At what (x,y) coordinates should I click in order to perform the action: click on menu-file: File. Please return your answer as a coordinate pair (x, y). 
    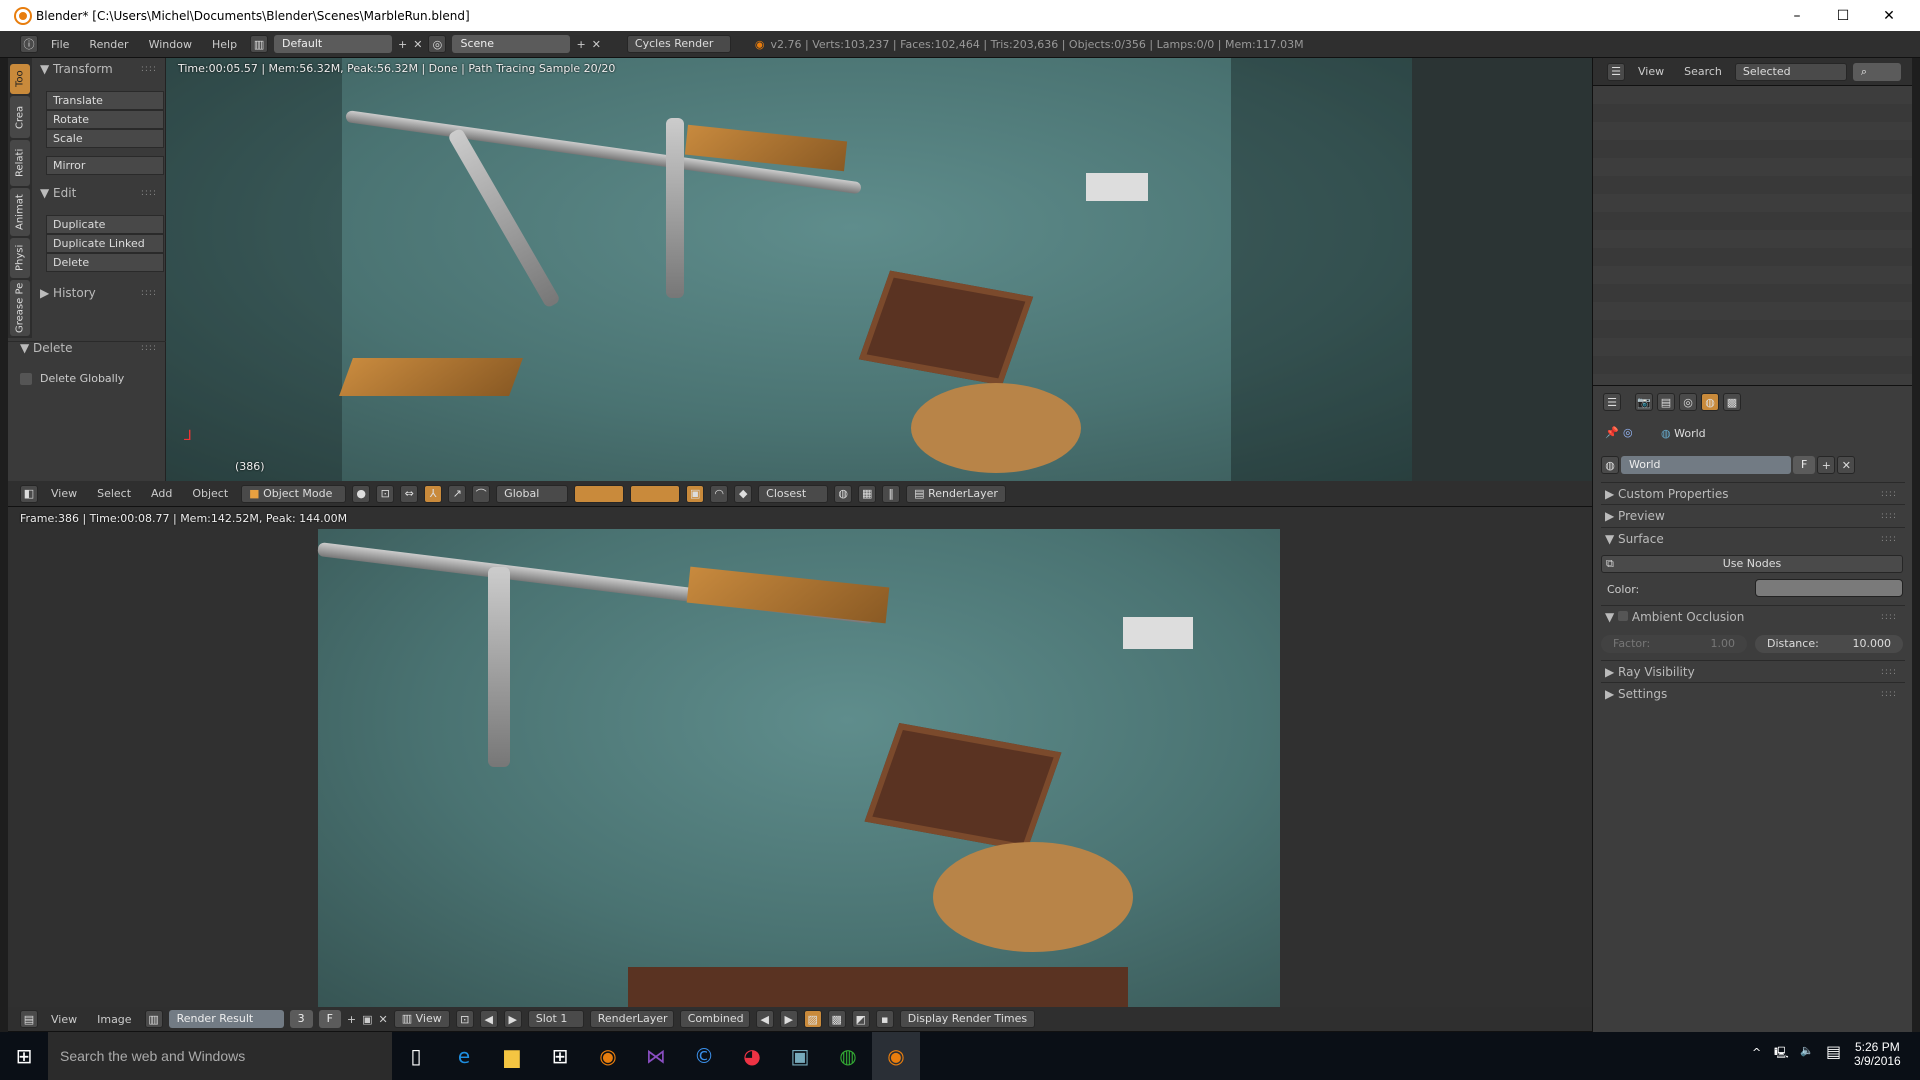
    Looking at the image, I should click on (60, 44).